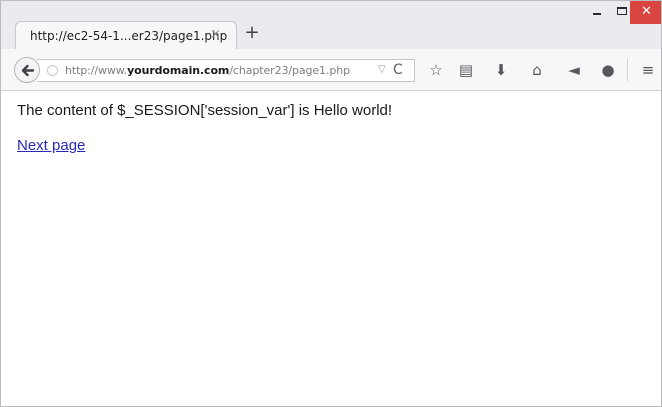 The height and width of the screenshot is (407, 662). Describe the element at coordinates (178, 70) in the screenshot. I see `url-domain: yourdomain.com` at that location.